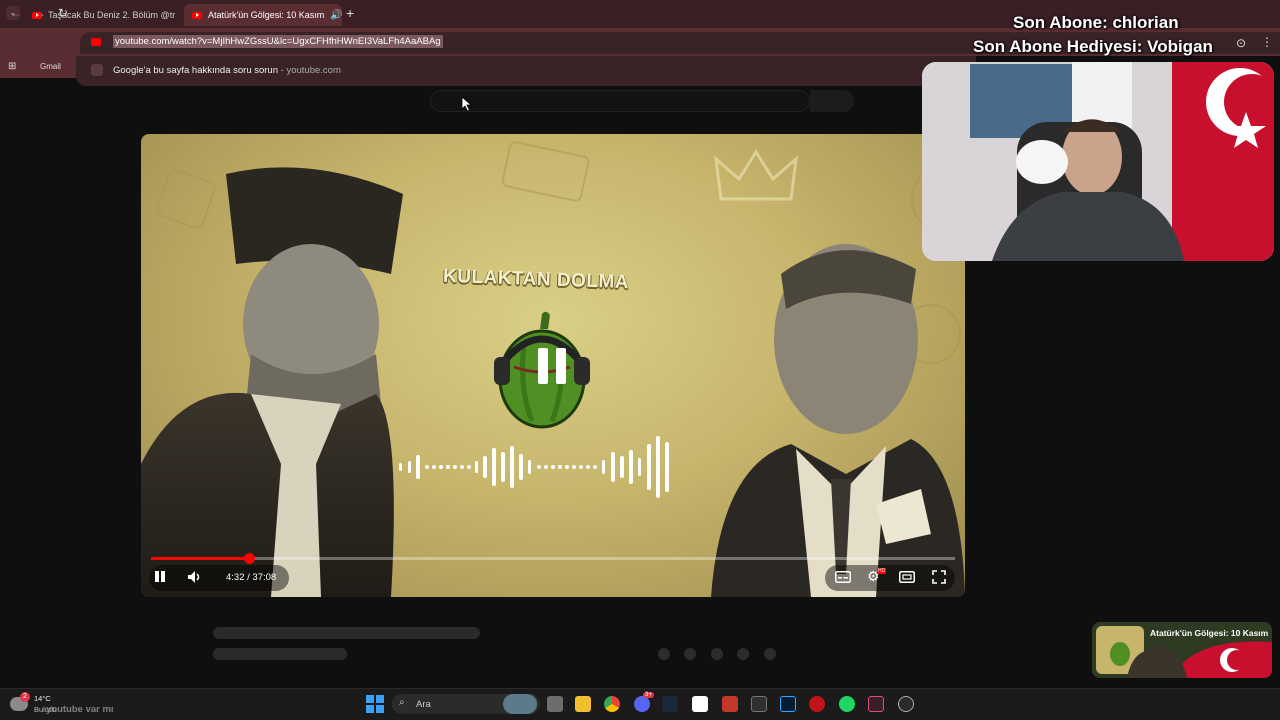 The image size is (1280, 720). I want to click on youtube-favicon-icon, so click(197, 15).